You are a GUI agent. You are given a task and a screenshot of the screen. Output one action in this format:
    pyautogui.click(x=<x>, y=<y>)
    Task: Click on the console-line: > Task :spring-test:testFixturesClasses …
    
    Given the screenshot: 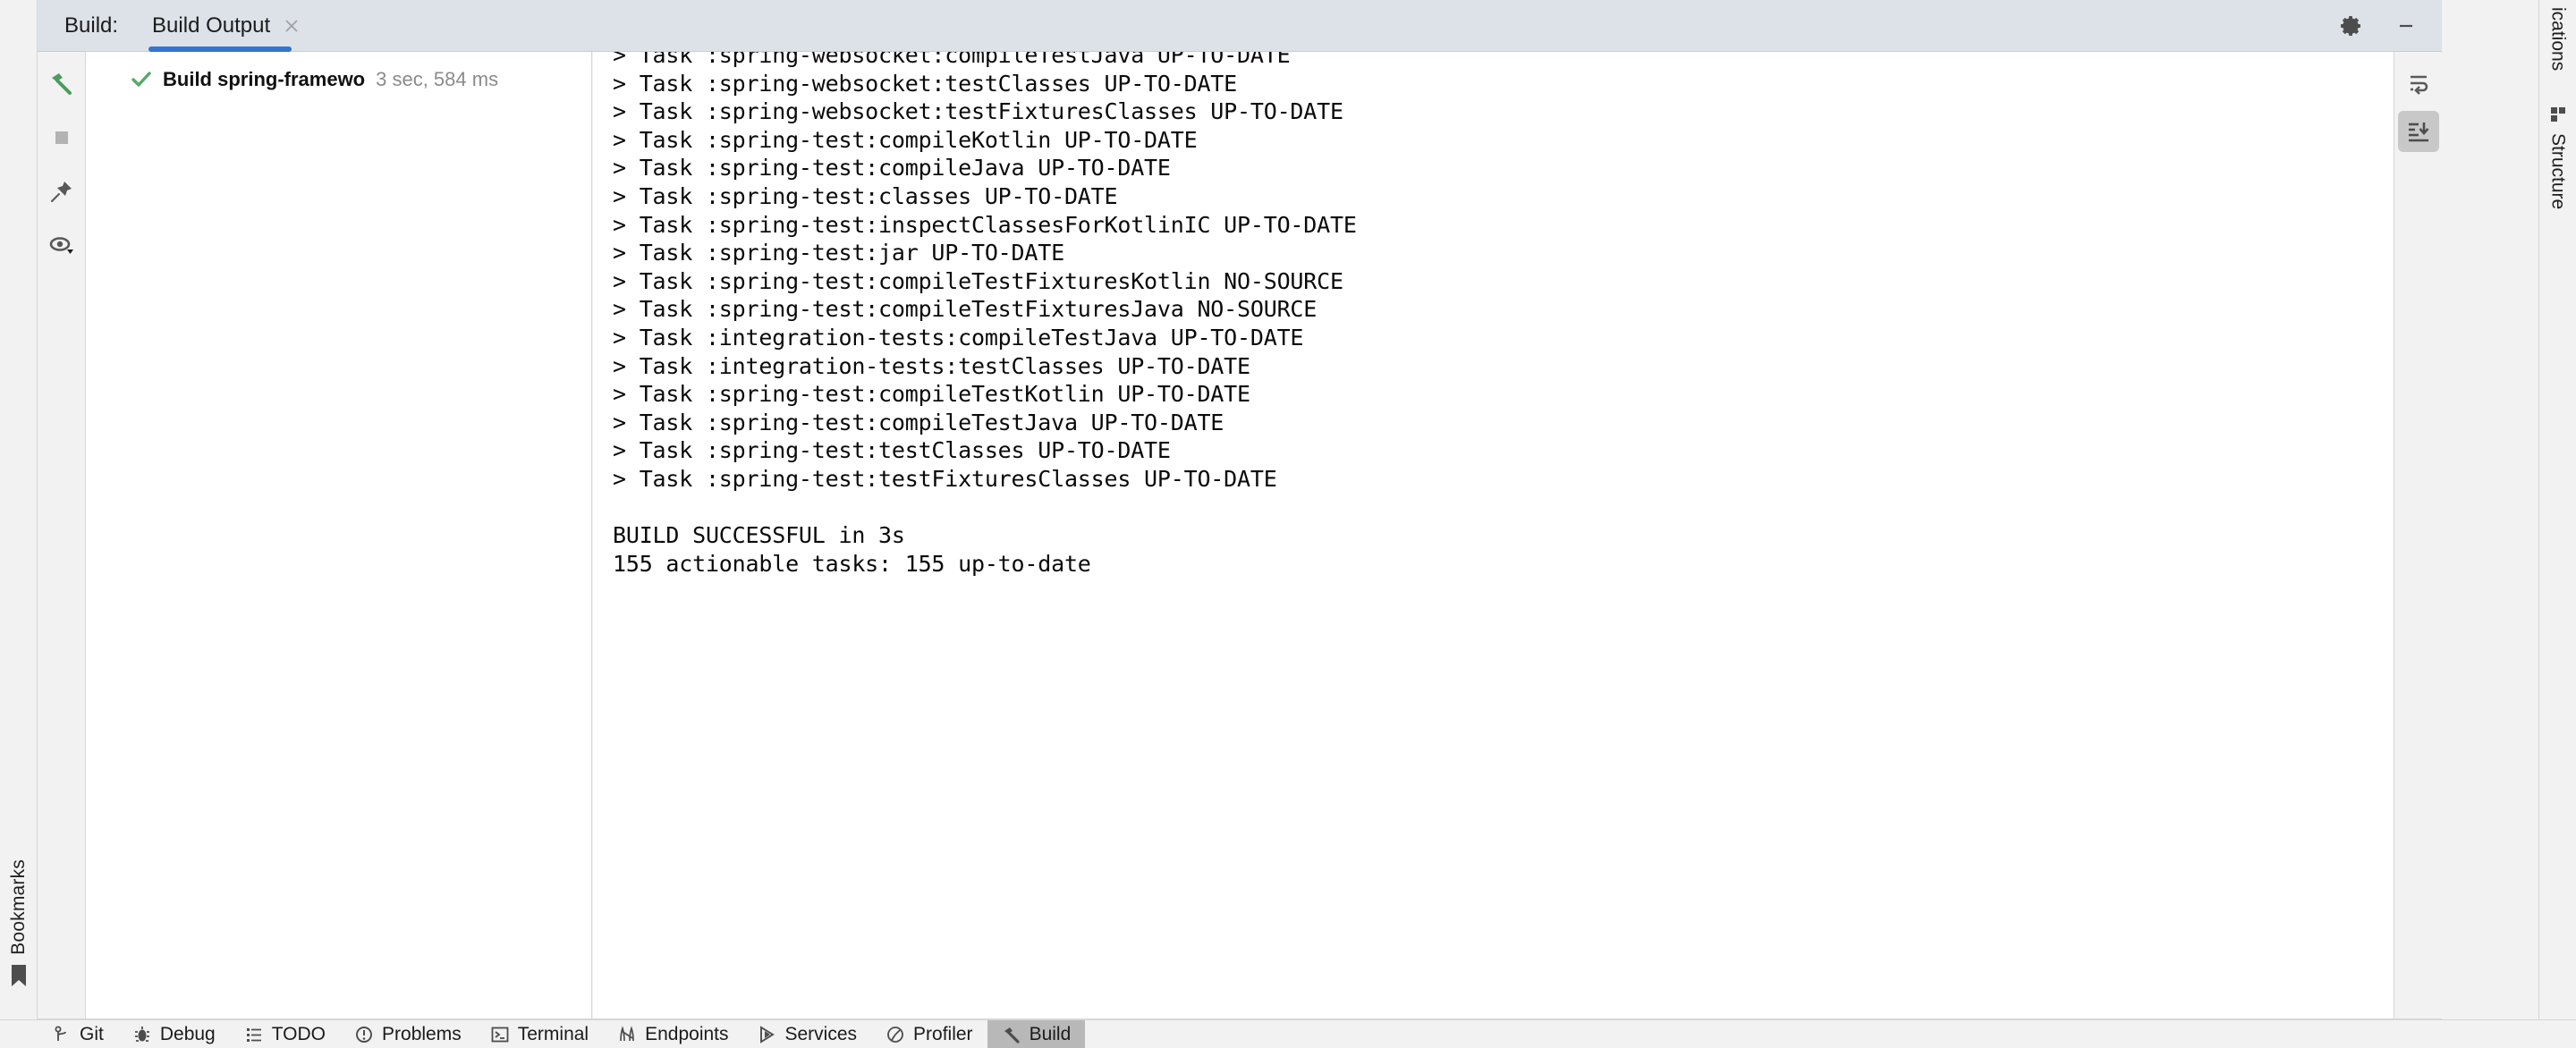 What is the action you would take?
    pyautogui.click(x=945, y=478)
    